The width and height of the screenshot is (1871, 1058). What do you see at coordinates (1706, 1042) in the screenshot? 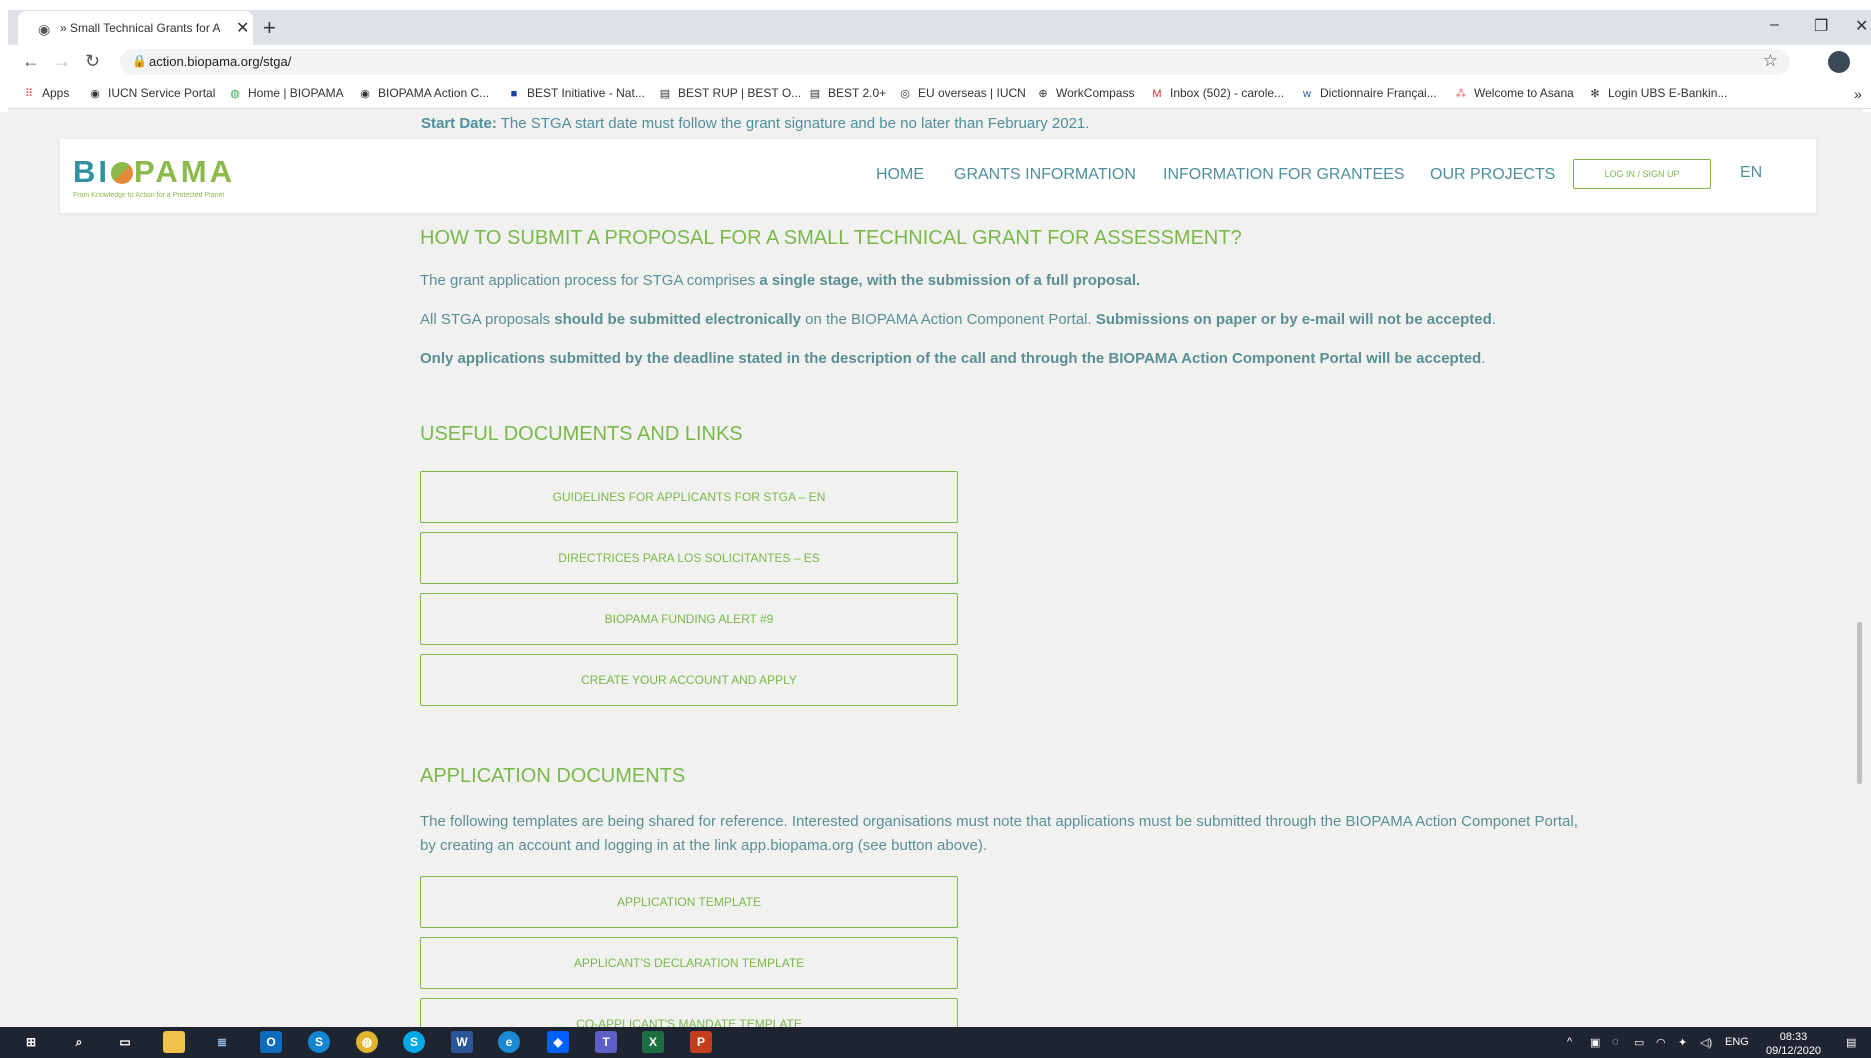
I see `volume-icon: ◁)` at bounding box center [1706, 1042].